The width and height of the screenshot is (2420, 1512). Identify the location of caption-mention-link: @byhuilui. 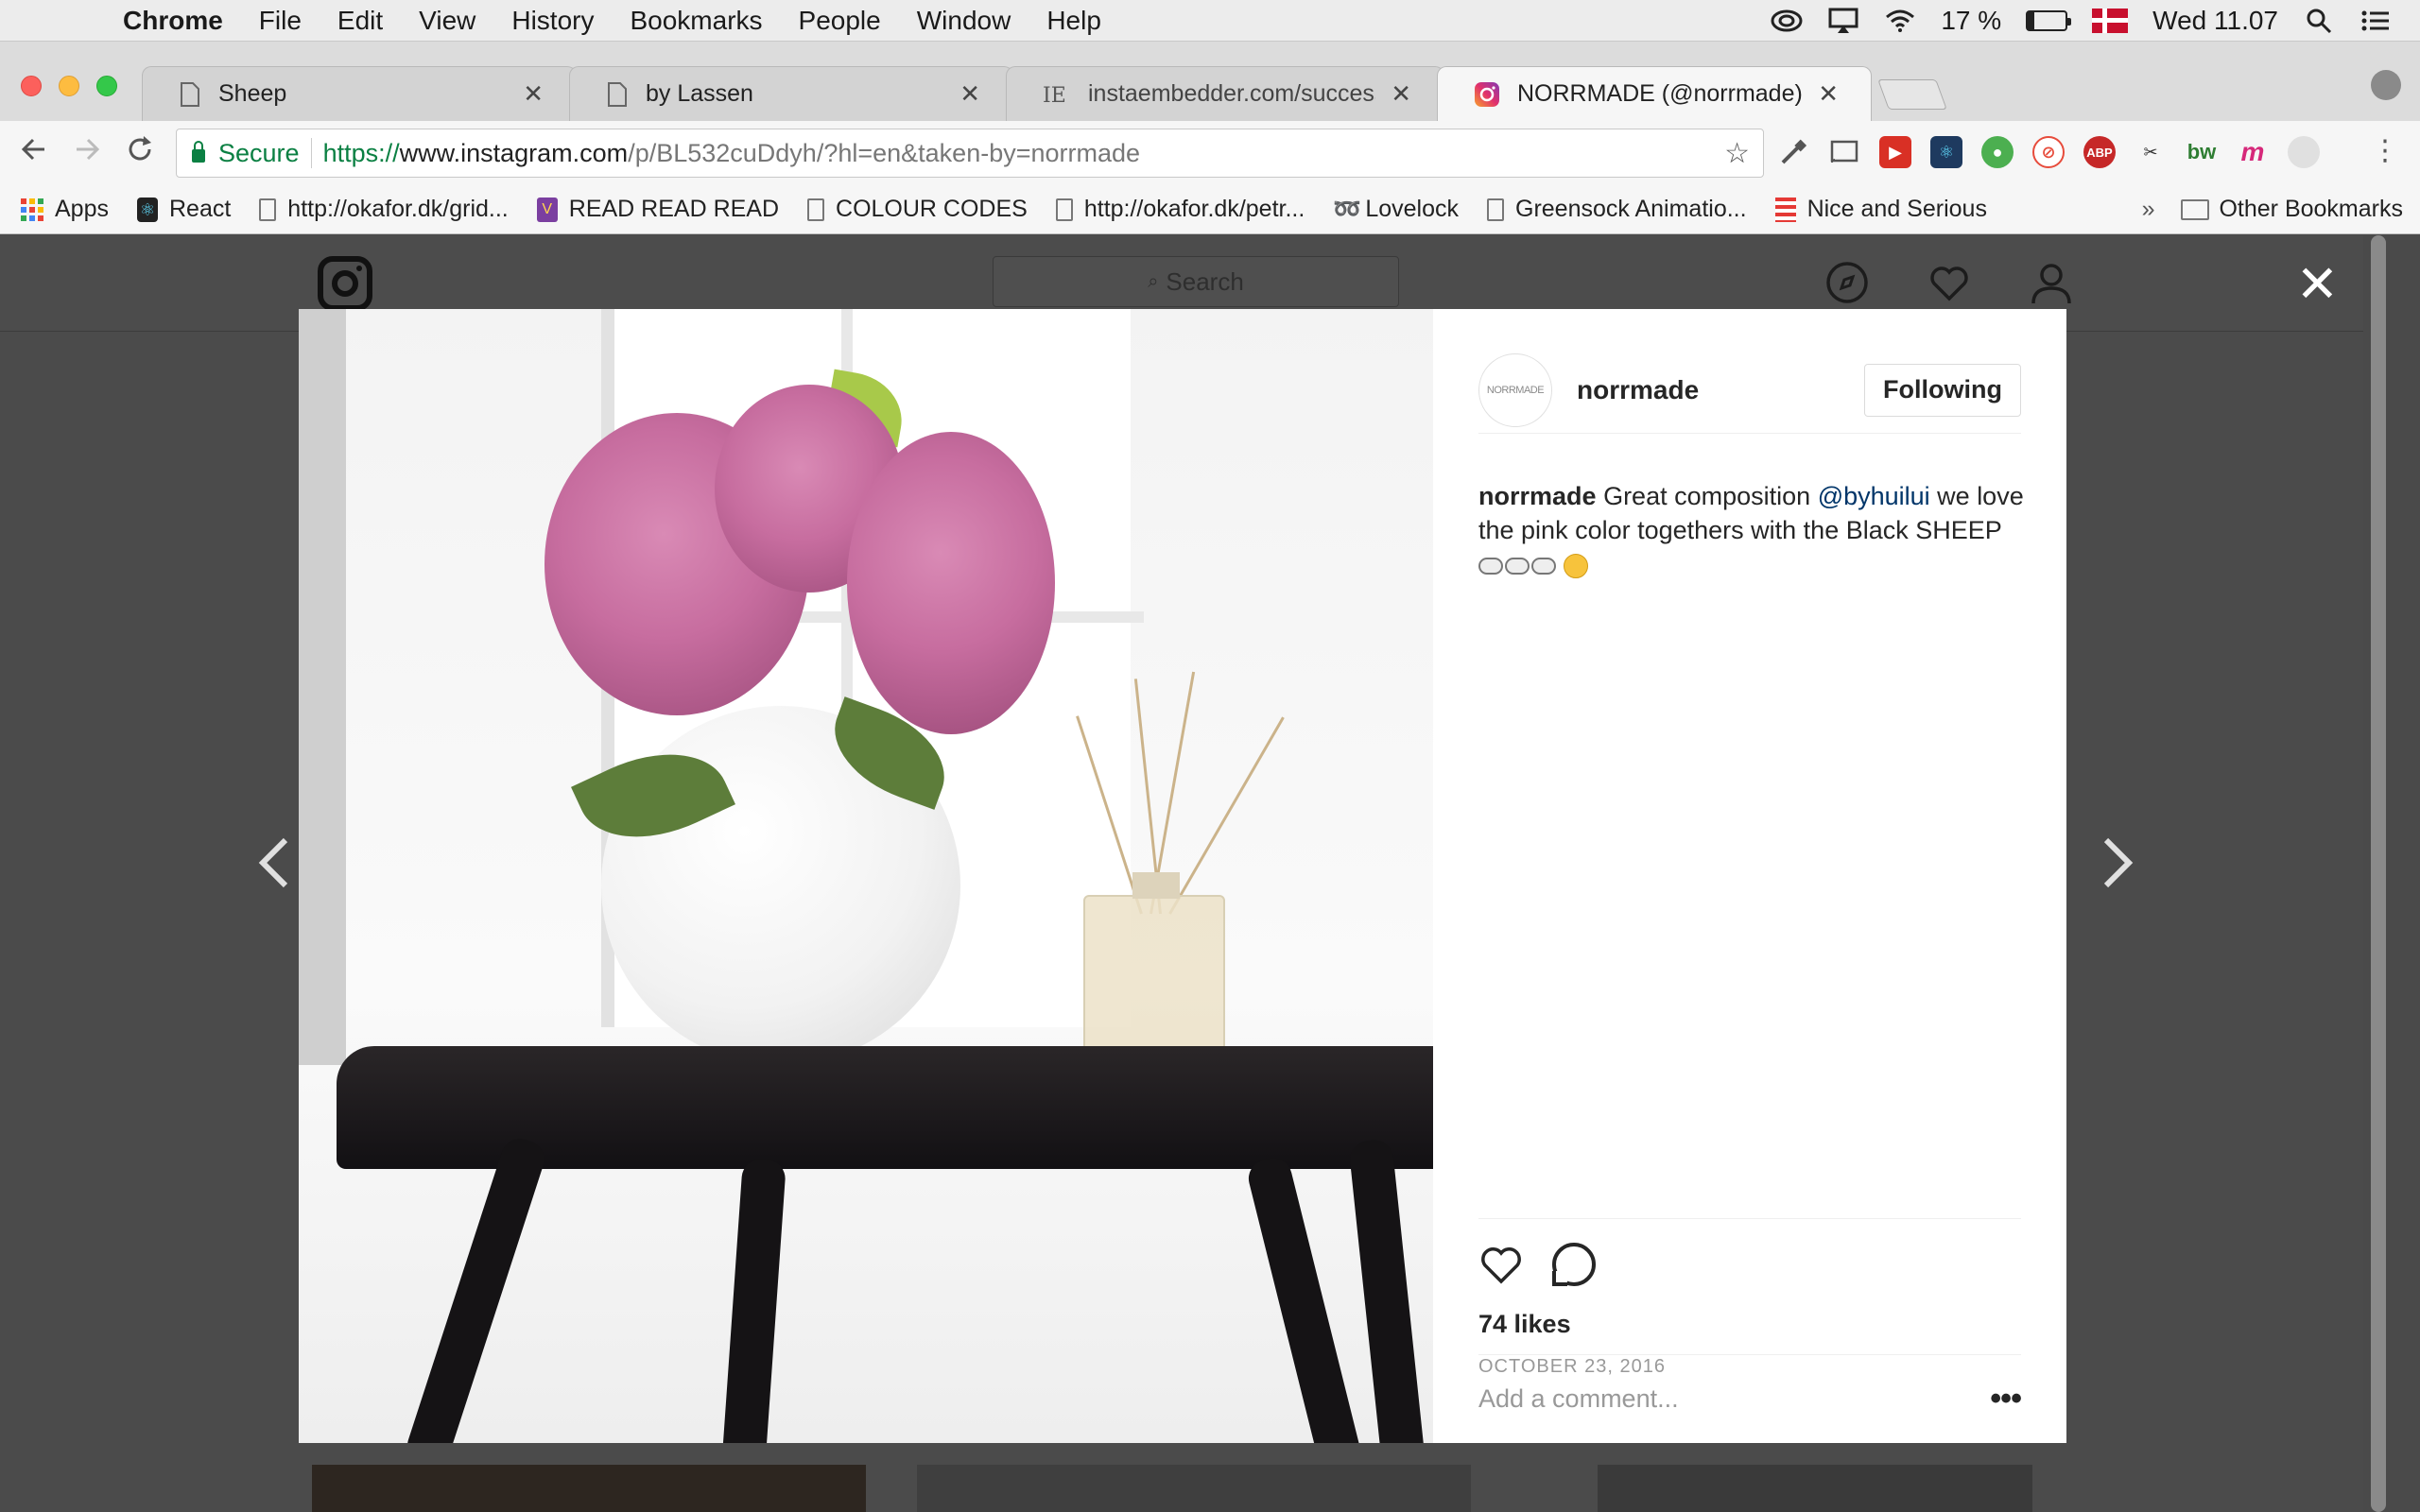
(1874, 496).